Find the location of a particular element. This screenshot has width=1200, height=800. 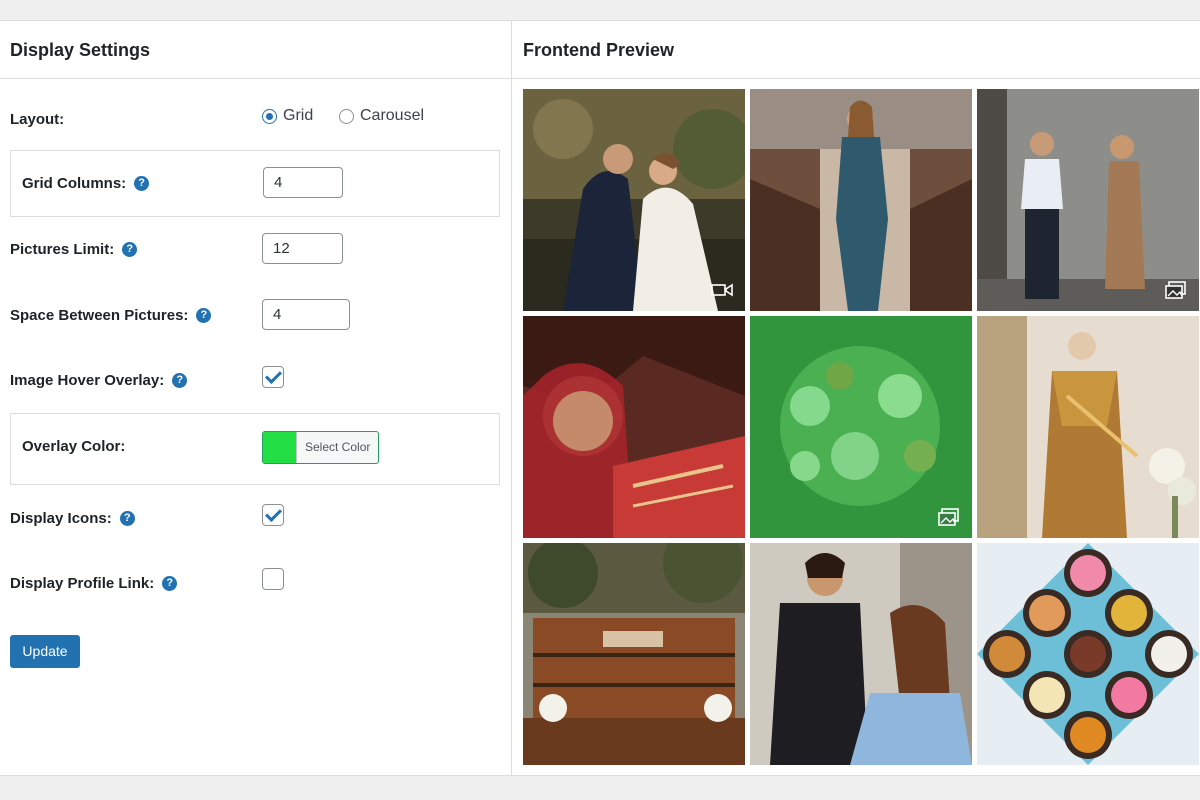

layout-label: Layout: is located at coordinates (37, 119).